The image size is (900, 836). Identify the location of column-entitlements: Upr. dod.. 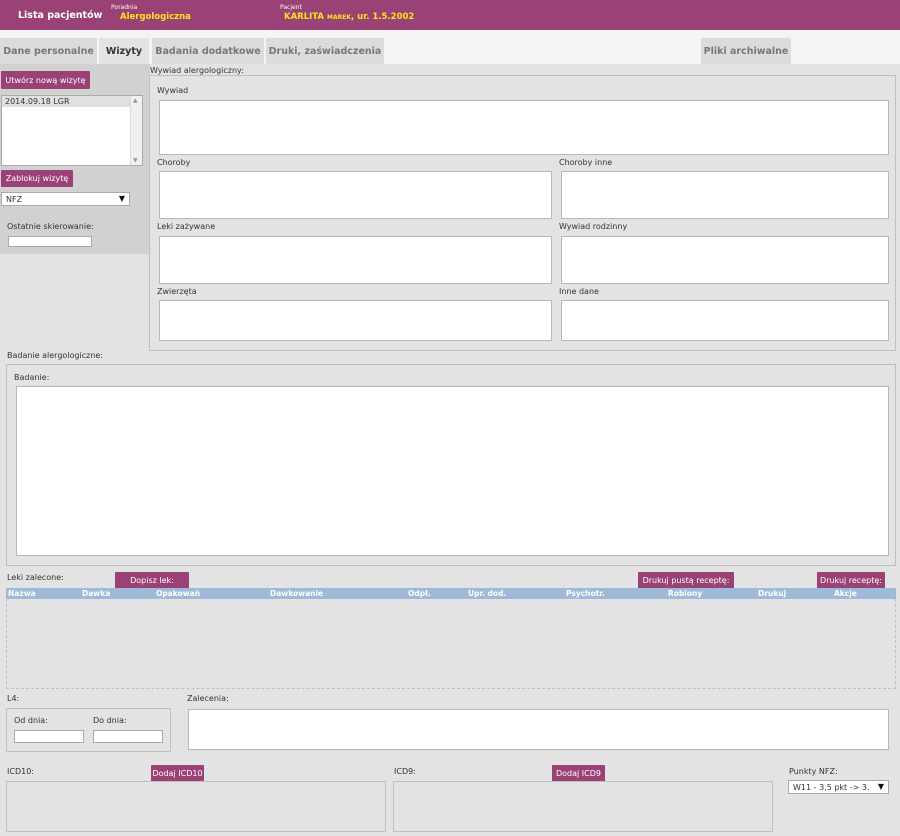
(487, 593).